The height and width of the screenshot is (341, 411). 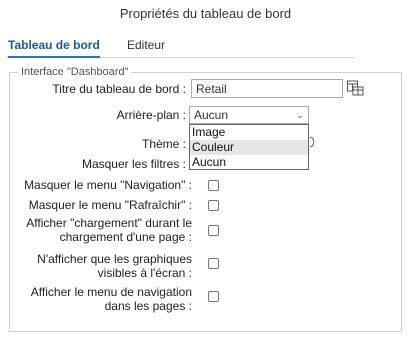 I want to click on show-loading-checkbox, so click(x=213, y=230).